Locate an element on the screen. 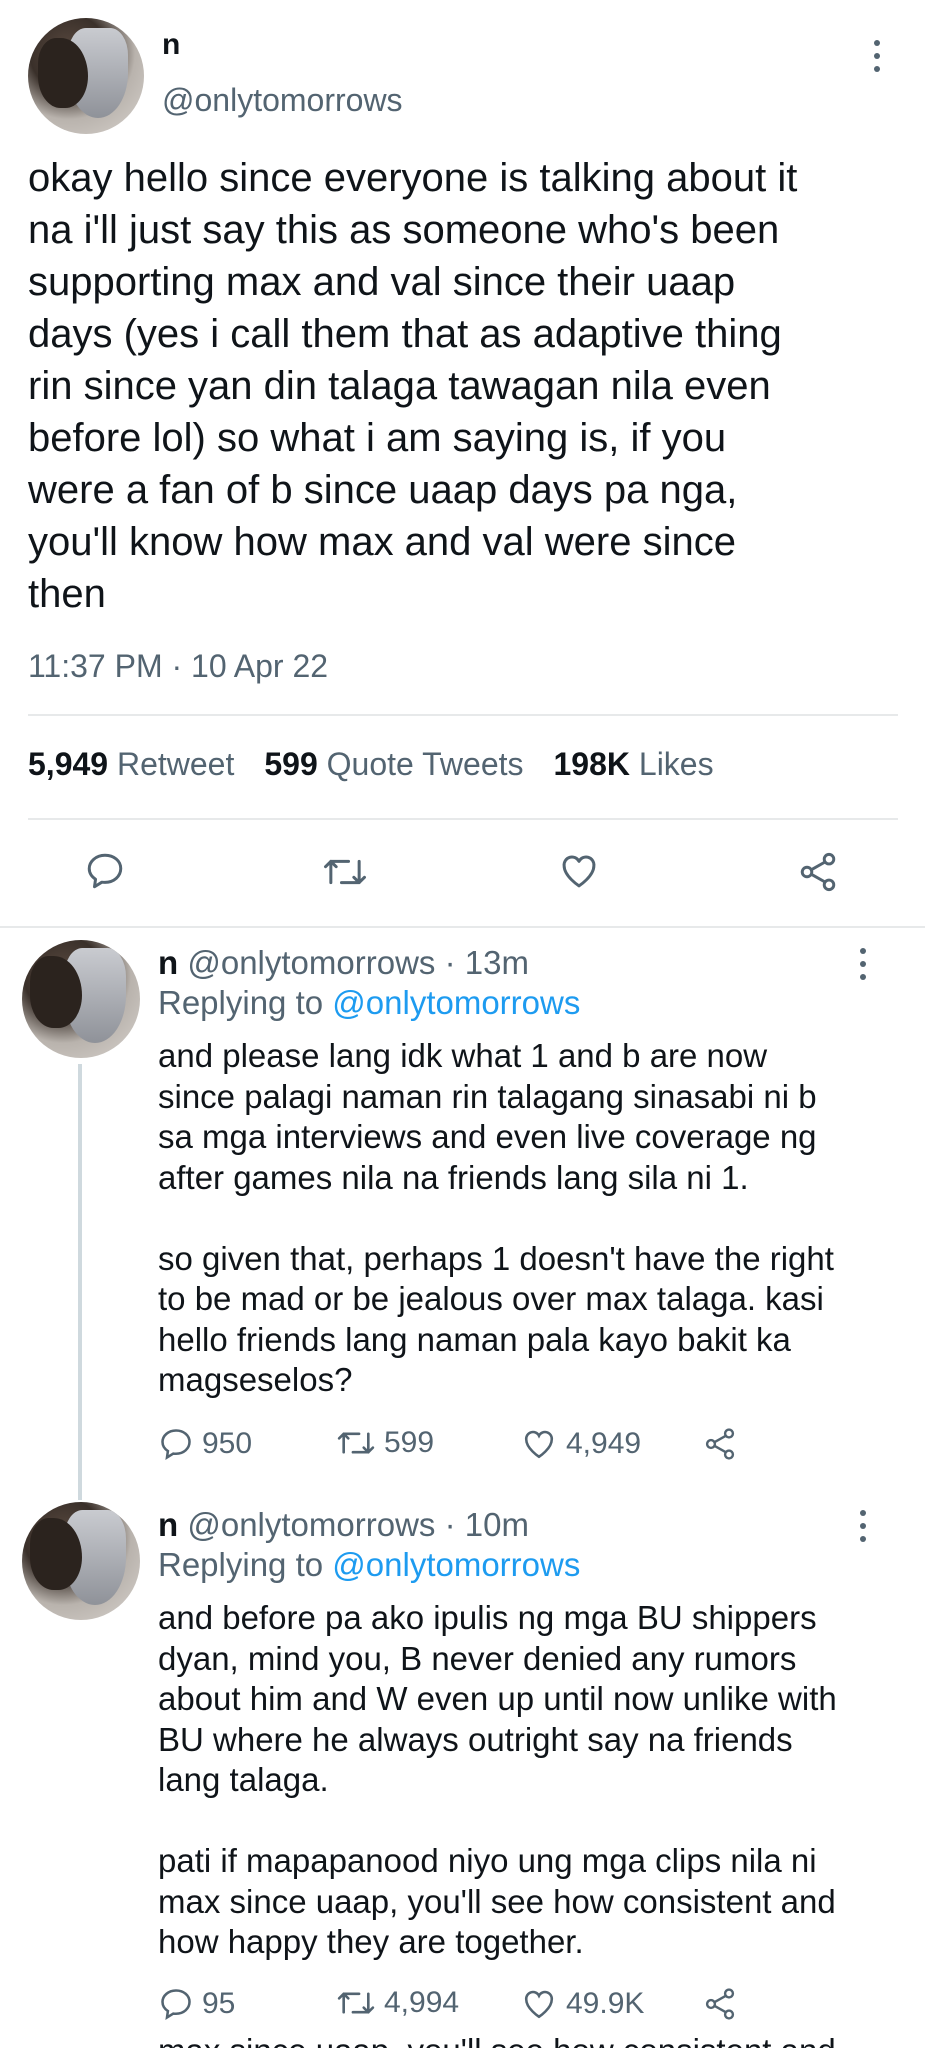 The image size is (925, 2048). tweet-actions is located at coordinates (462, 873).